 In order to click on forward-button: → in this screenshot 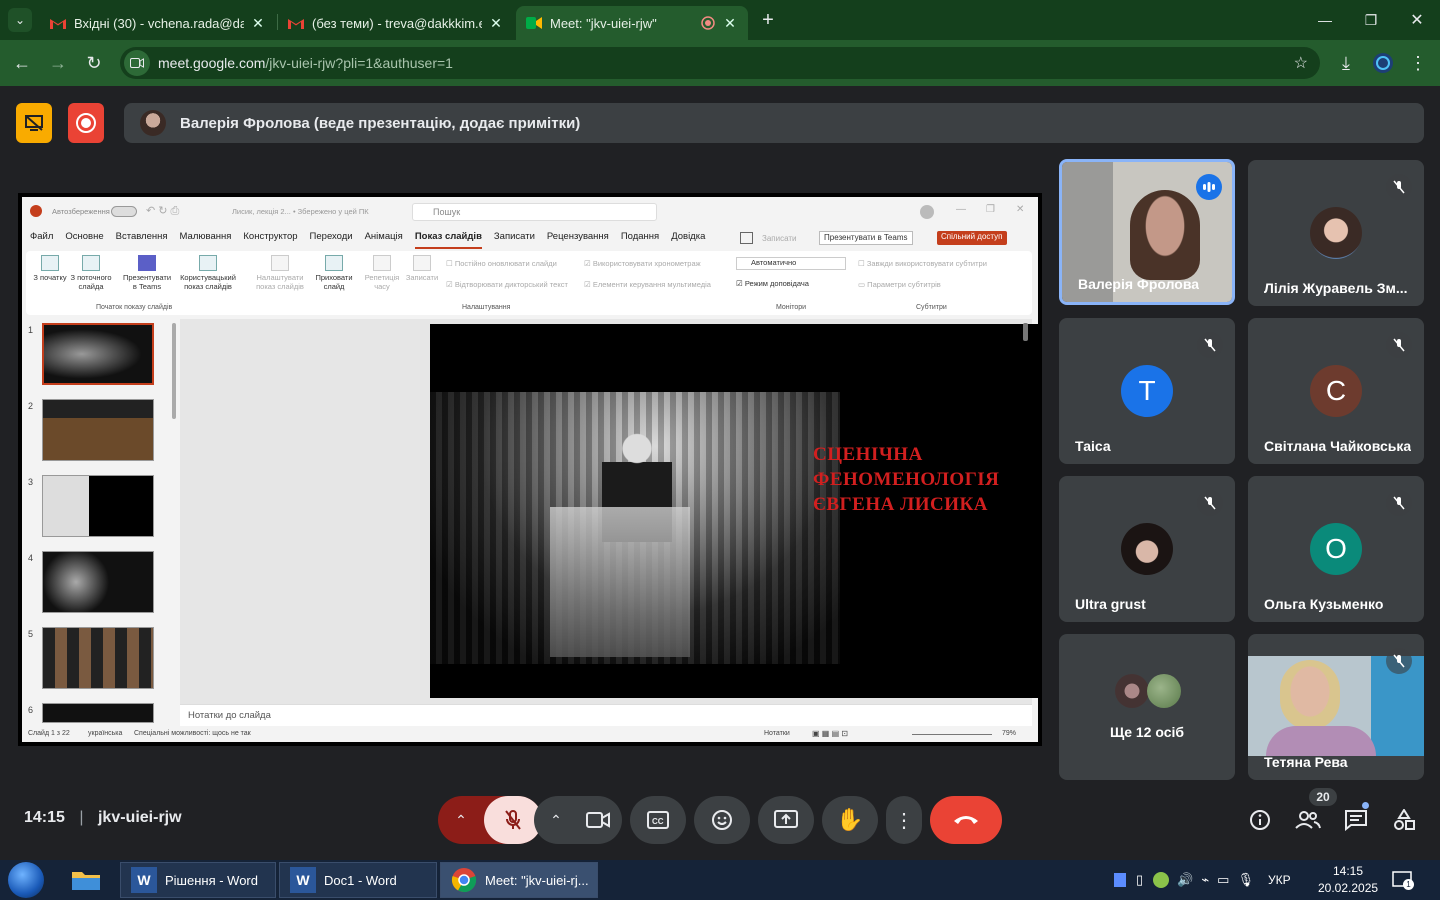, I will do `click(58, 63)`.